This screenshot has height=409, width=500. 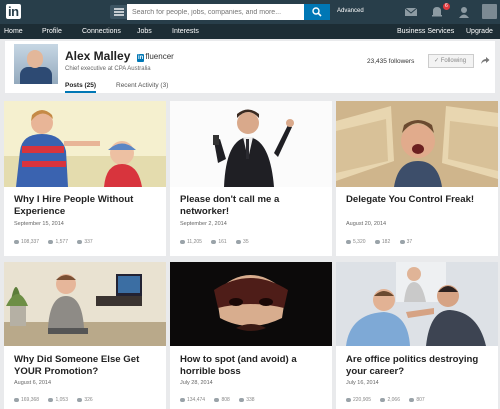 What do you see at coordinates (57, 242) in the screenshot?
I see `post-stats: 108,337 1,577 337` at bounding box center [57, 242].